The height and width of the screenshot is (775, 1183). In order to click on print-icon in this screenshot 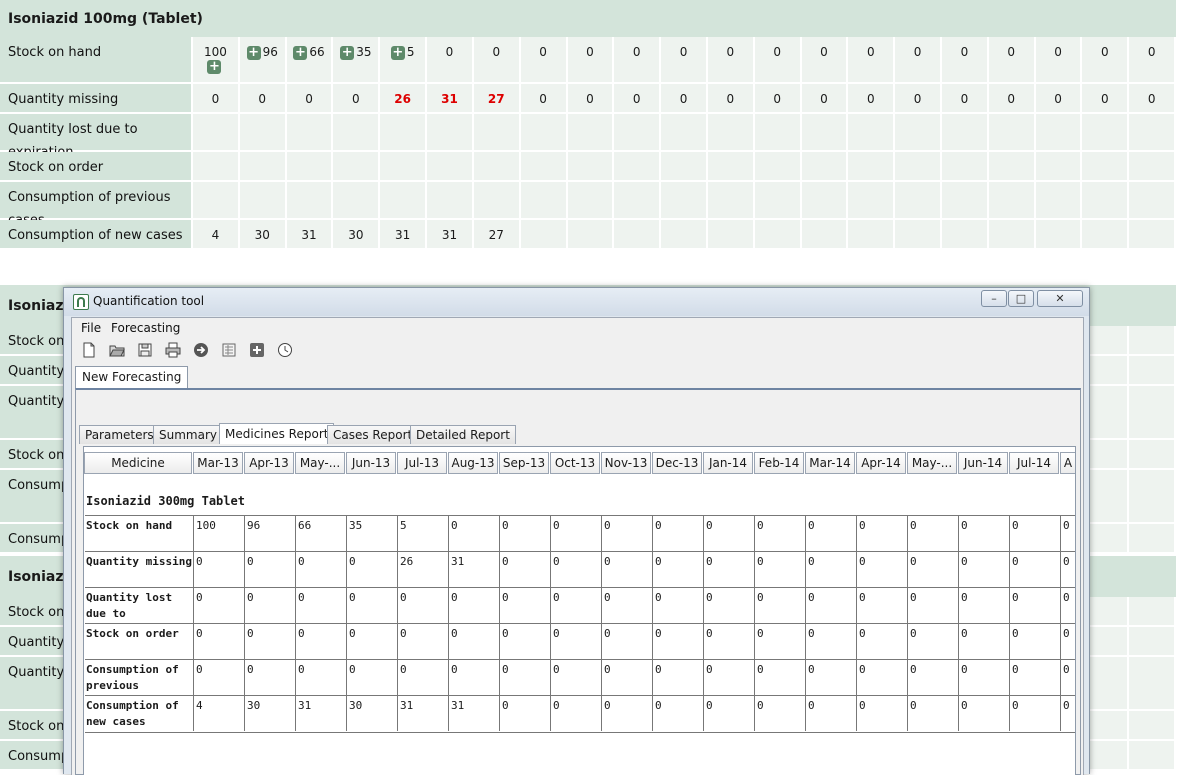, I will do `click(173, 350)`.